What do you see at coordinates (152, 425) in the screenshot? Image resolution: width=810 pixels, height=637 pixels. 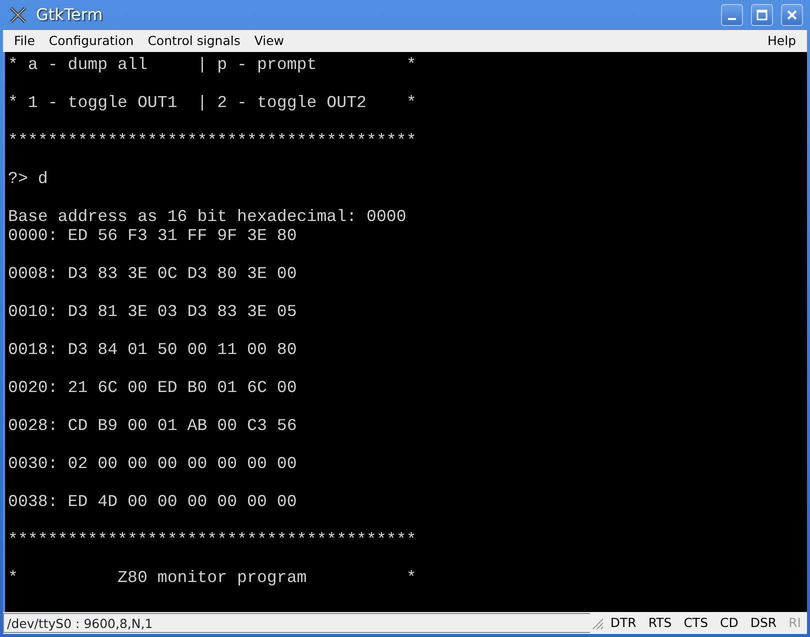 I see `terminal-line: 0028: CD B9 00 01 AB 00 C3 56` at bounding box center [152, 425].